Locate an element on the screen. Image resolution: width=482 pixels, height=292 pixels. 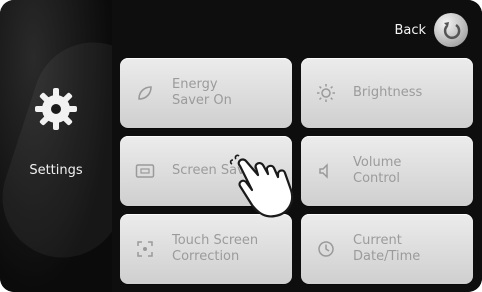
brightness-tile: Brightness is located at coordinates (387, 93).